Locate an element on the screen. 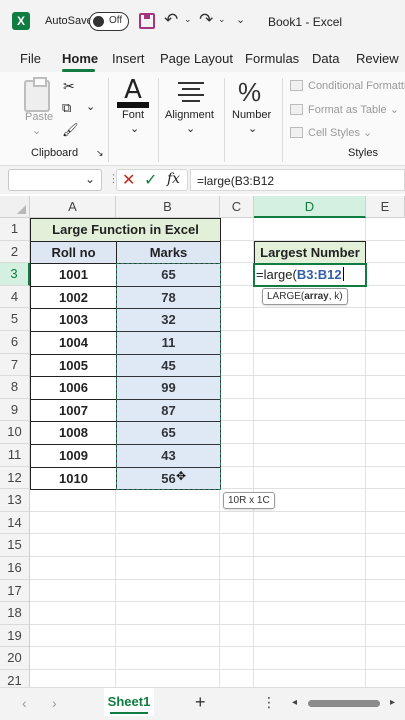 The height and width of the screenshot is (720, 405). insert-function-icon: fx is located at coordinates (173, 179).